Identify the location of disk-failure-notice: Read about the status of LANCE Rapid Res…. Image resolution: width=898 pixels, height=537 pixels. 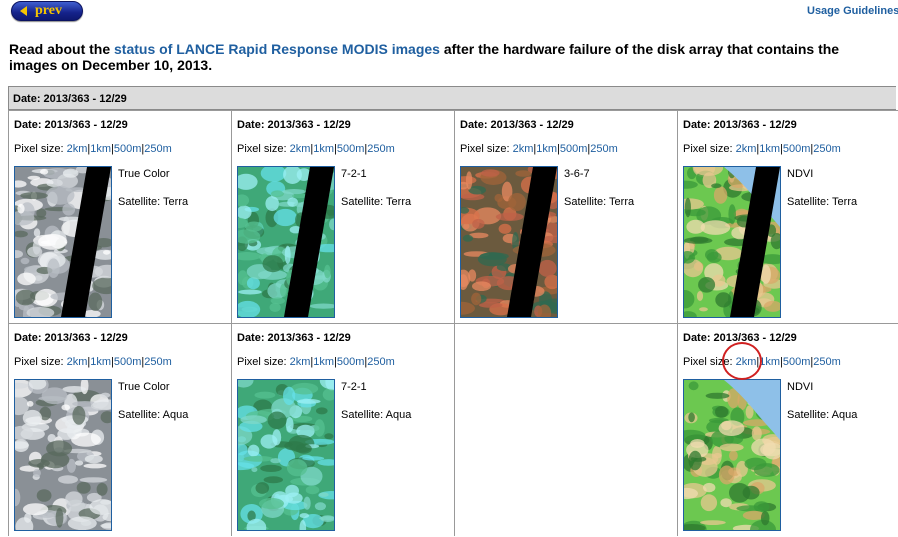
(448, 57).